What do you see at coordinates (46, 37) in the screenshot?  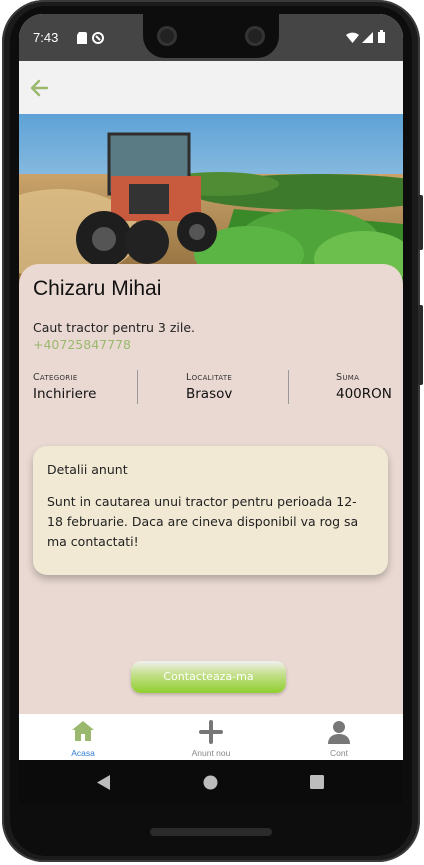 I see `status-time: 7:43` at bounding box center [46, 37].